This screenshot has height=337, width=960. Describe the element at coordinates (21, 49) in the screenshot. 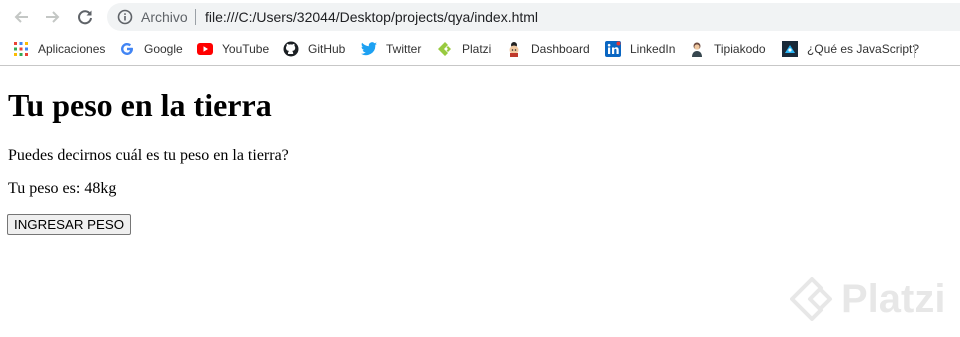

I see `apps-grid-icon` at that location.